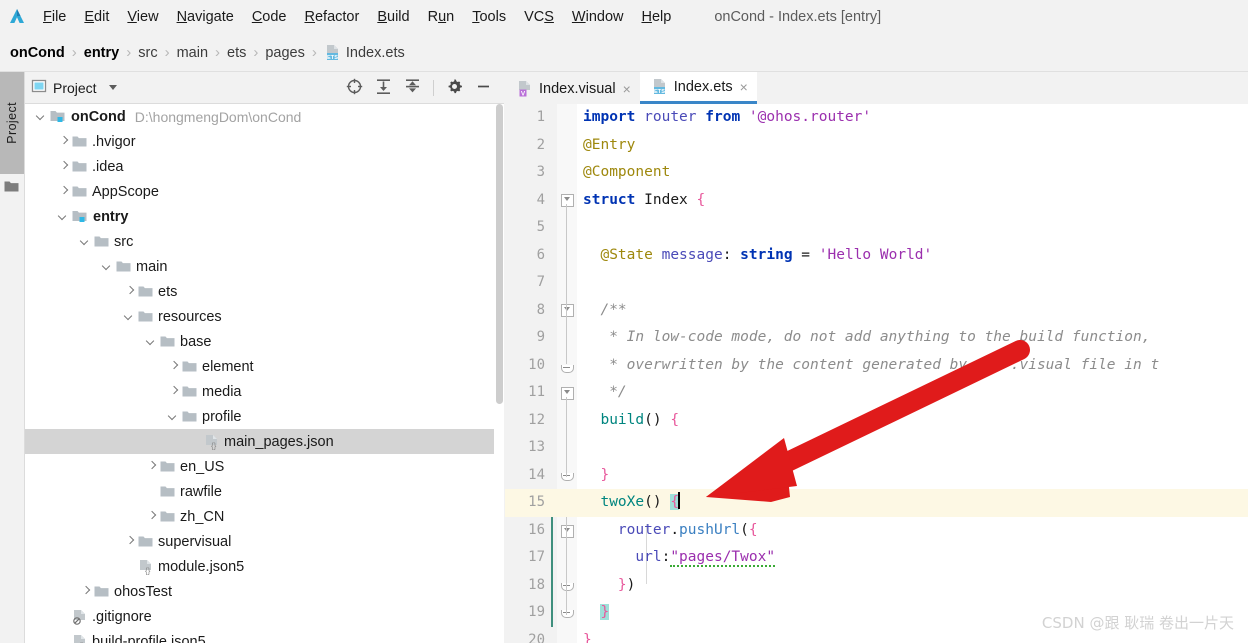  Describe the element at coordinates (264, 266) in the screenshot. I see `tree-row-main: main` at that location.